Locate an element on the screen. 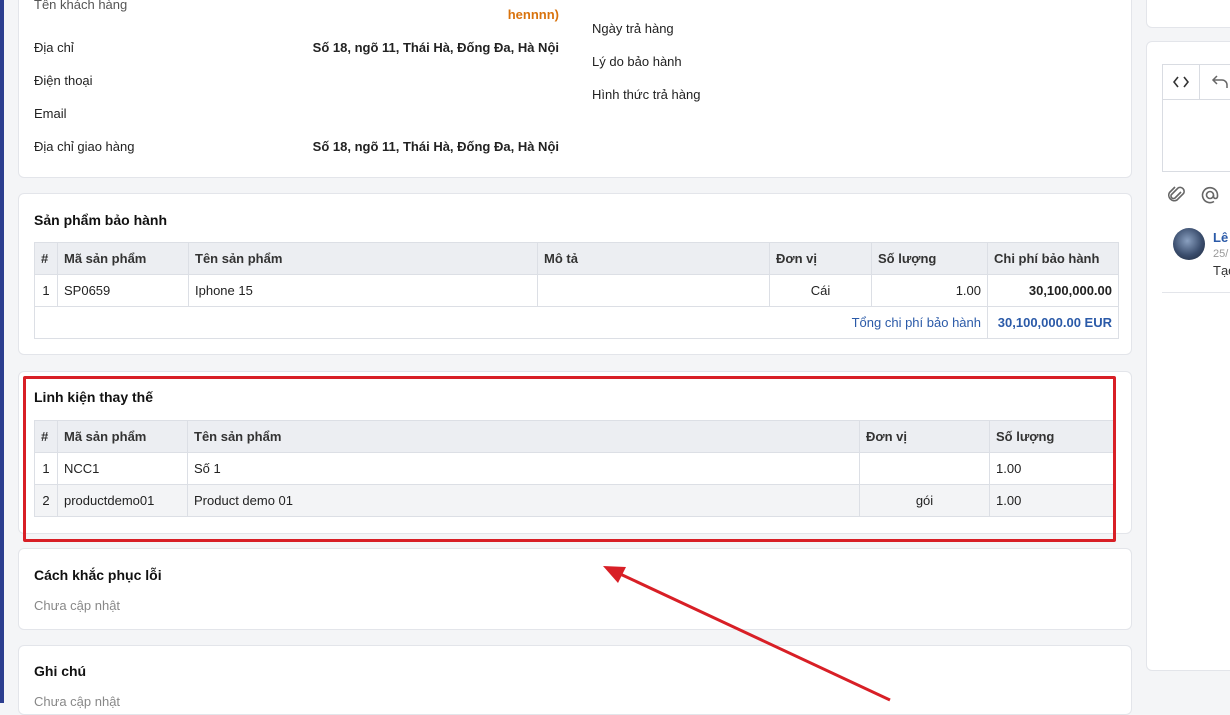  comment-author: Lê is located at coordinates (1220, 237).